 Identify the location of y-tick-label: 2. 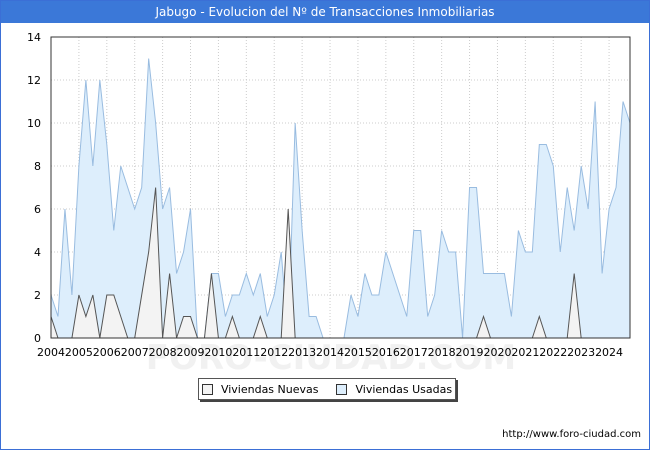
(37, 295).